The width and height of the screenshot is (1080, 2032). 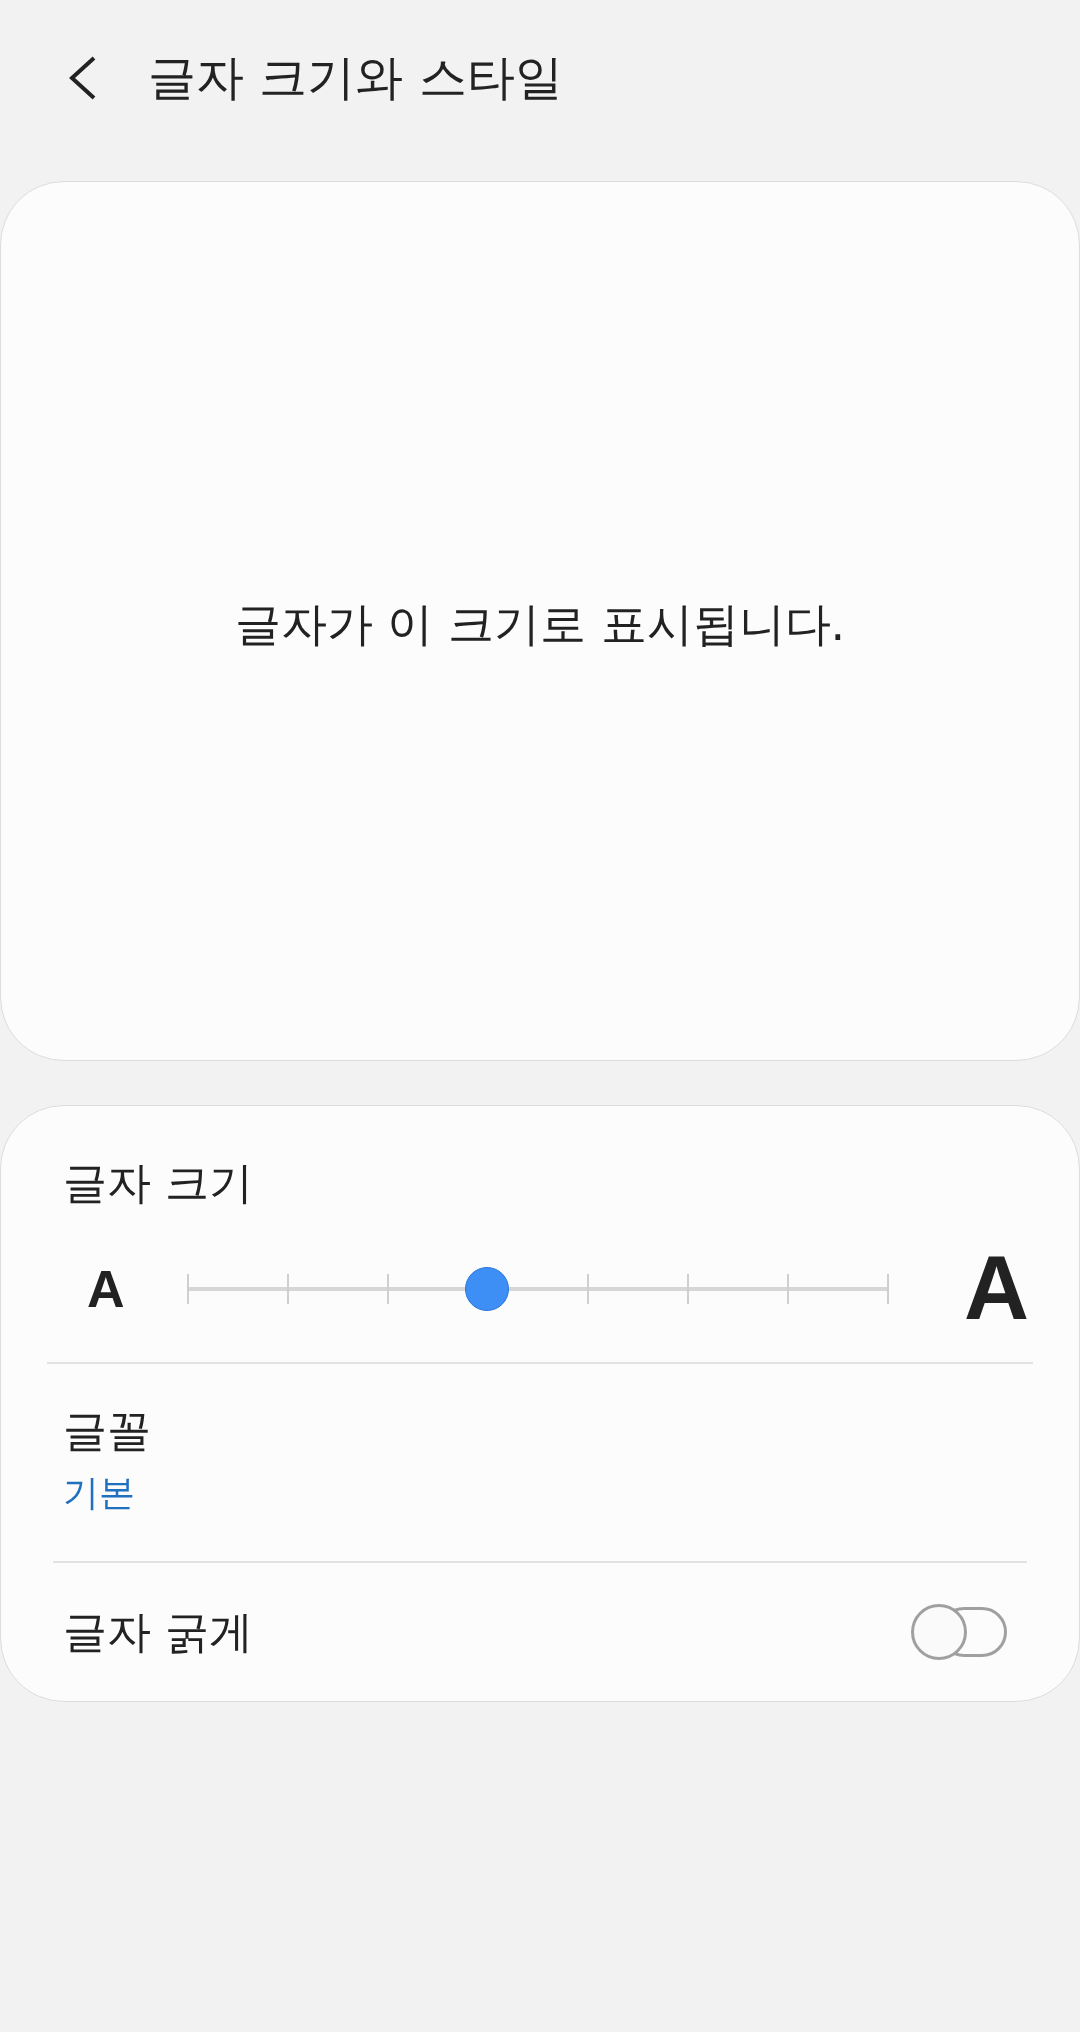 What do you see at coordinates (355, 77) in the screenshot?
I see `page-title: 글자 크기와 스타일` at bounding box center [355, 77].